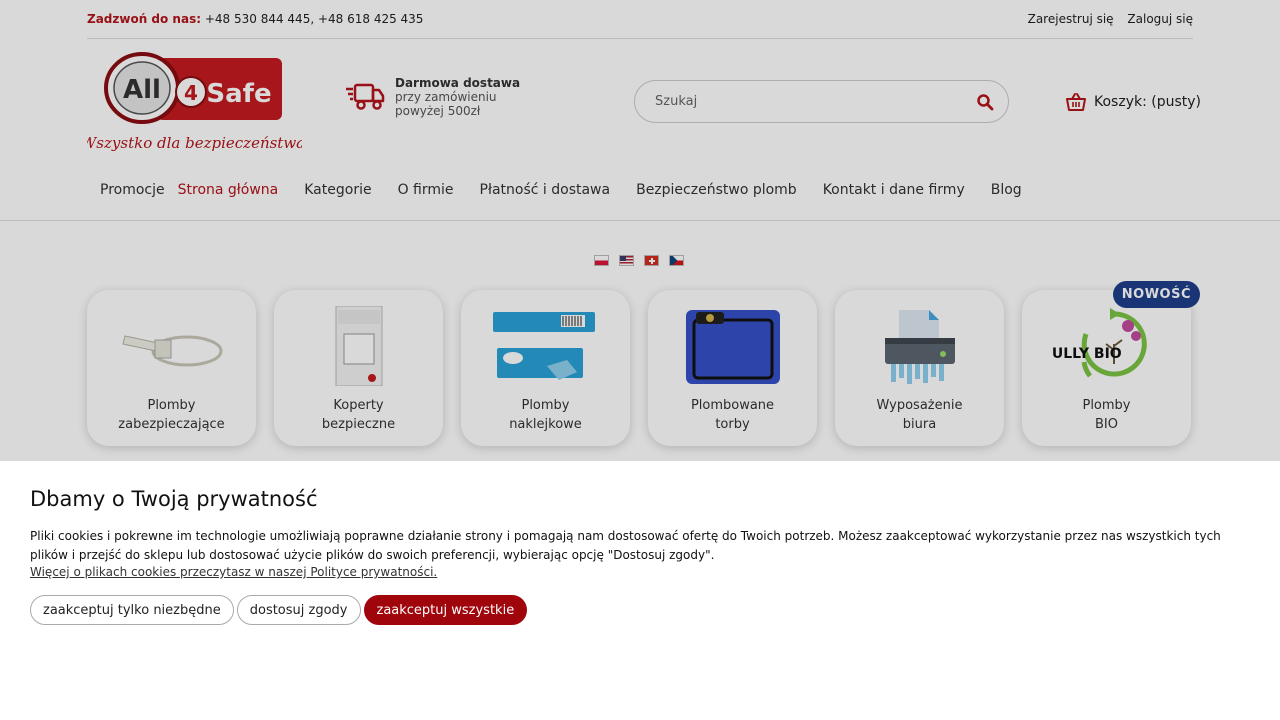  What do you see at coordinates (445, 610) in the screenshot?
I see `accept-all-button: zaakceptuj wszystkie` at bounding box center [445, 610].